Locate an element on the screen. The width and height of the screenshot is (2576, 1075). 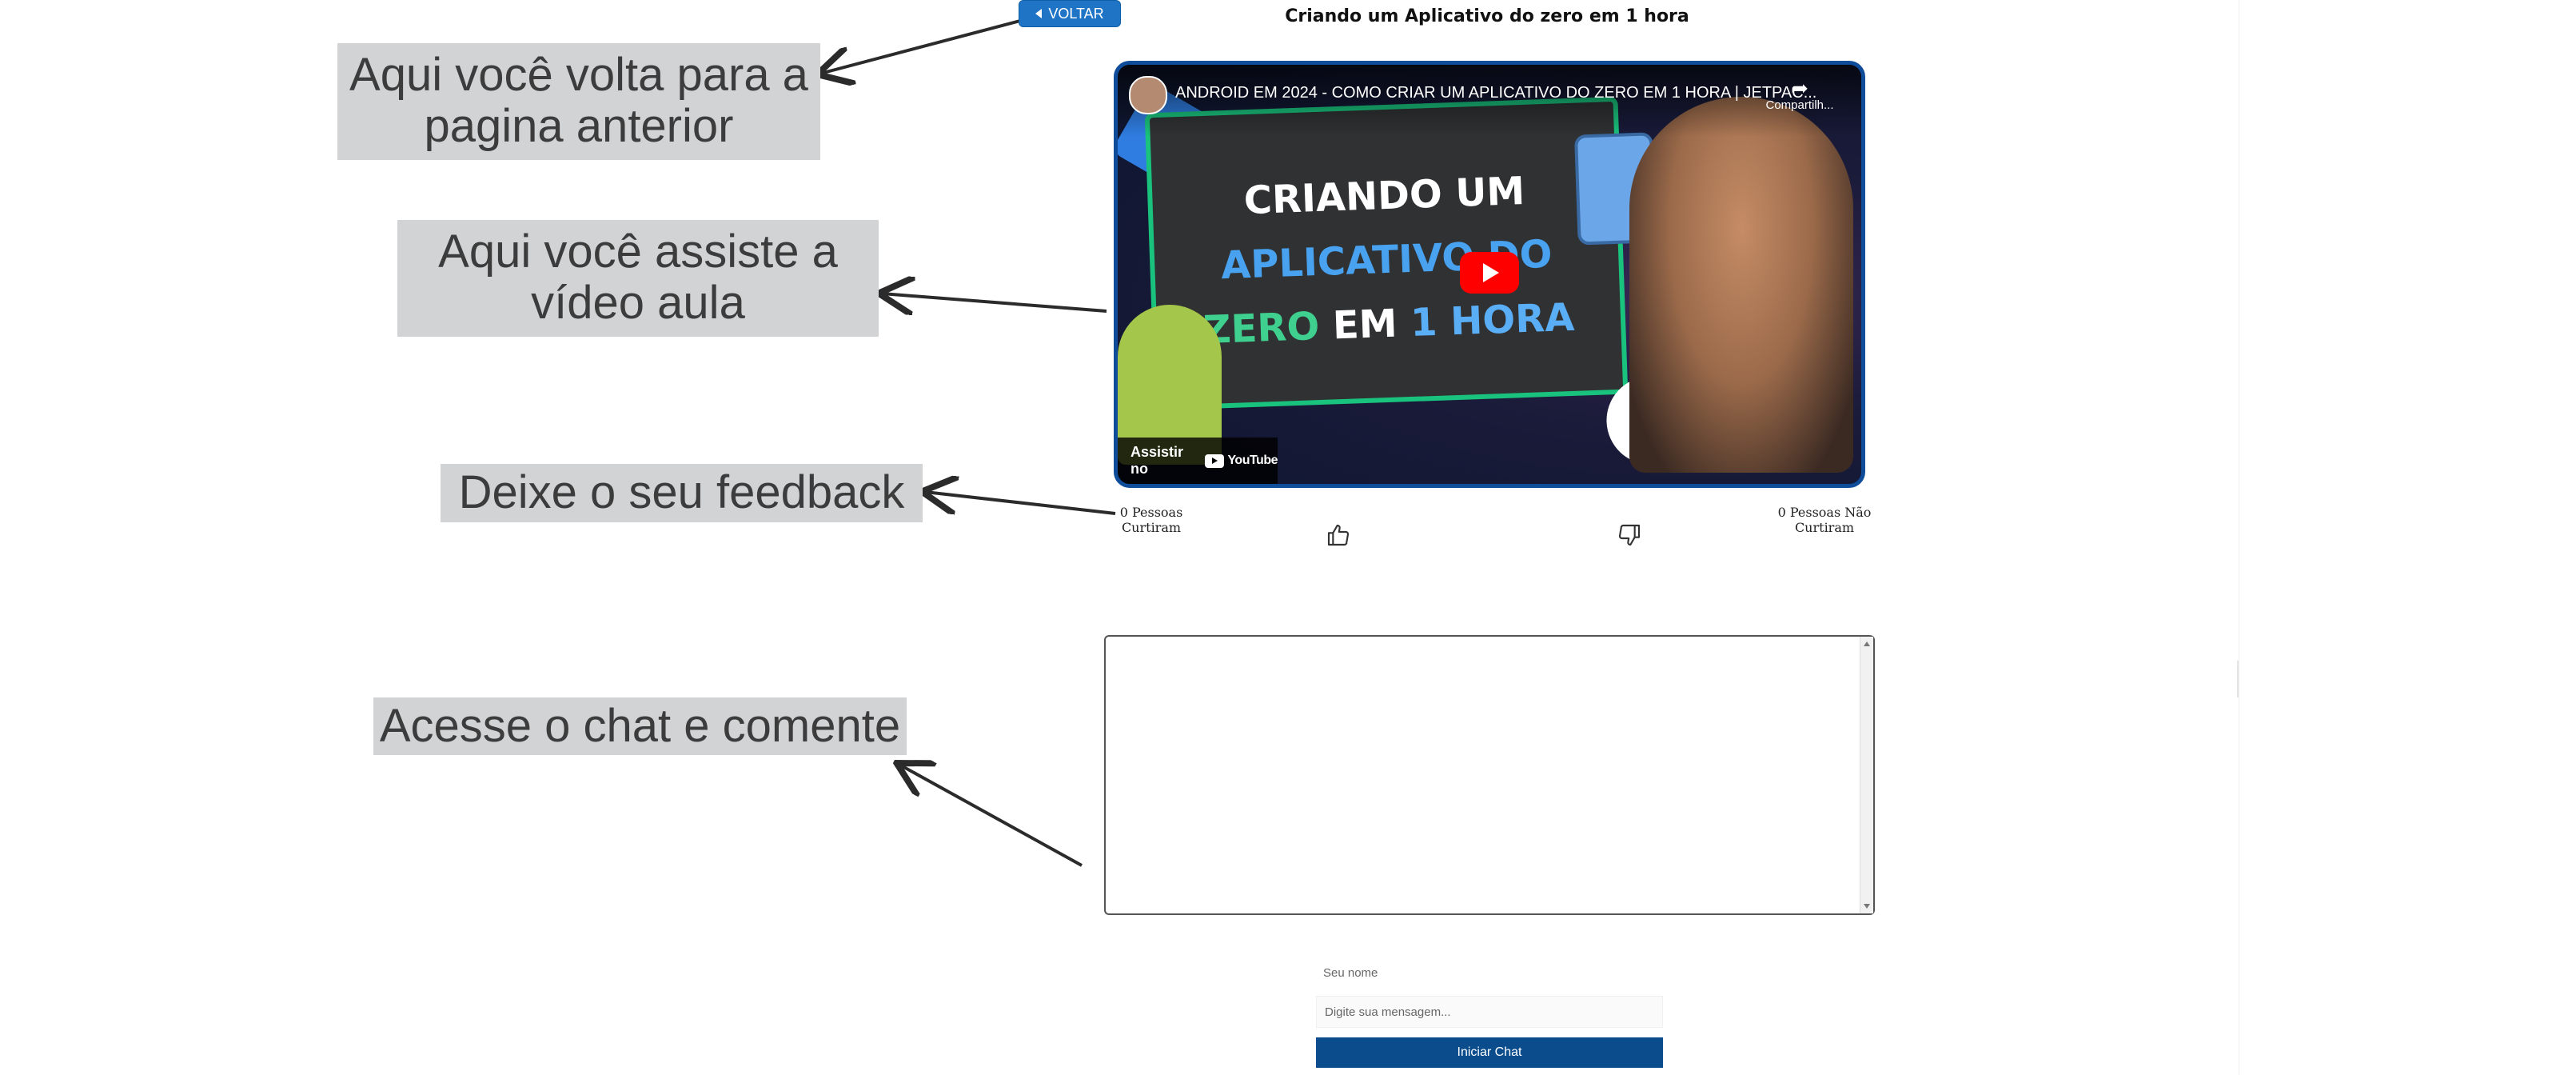
chat-scrollbar is located at coordinates (1866, 775).